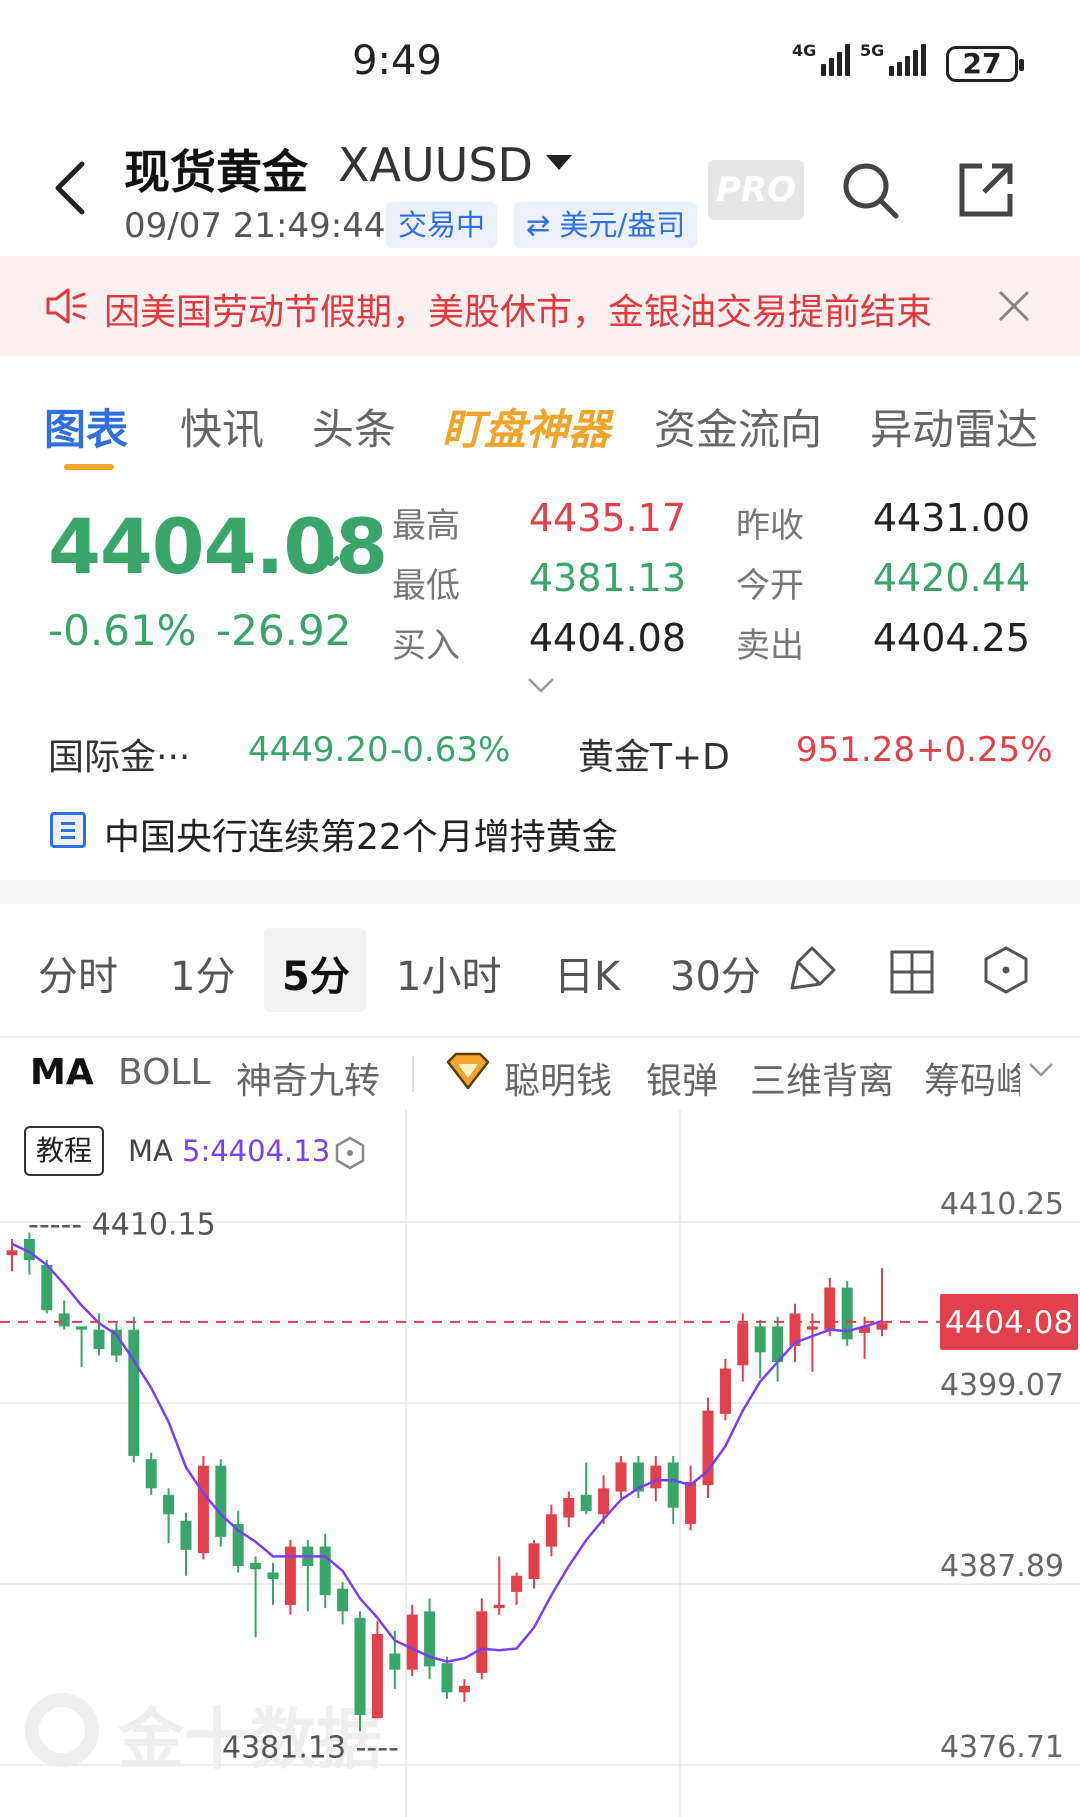  What do you see at coordinates (1014, 306) in the screenshot?
I see `close-icon` at bounding box center [1014, 306].